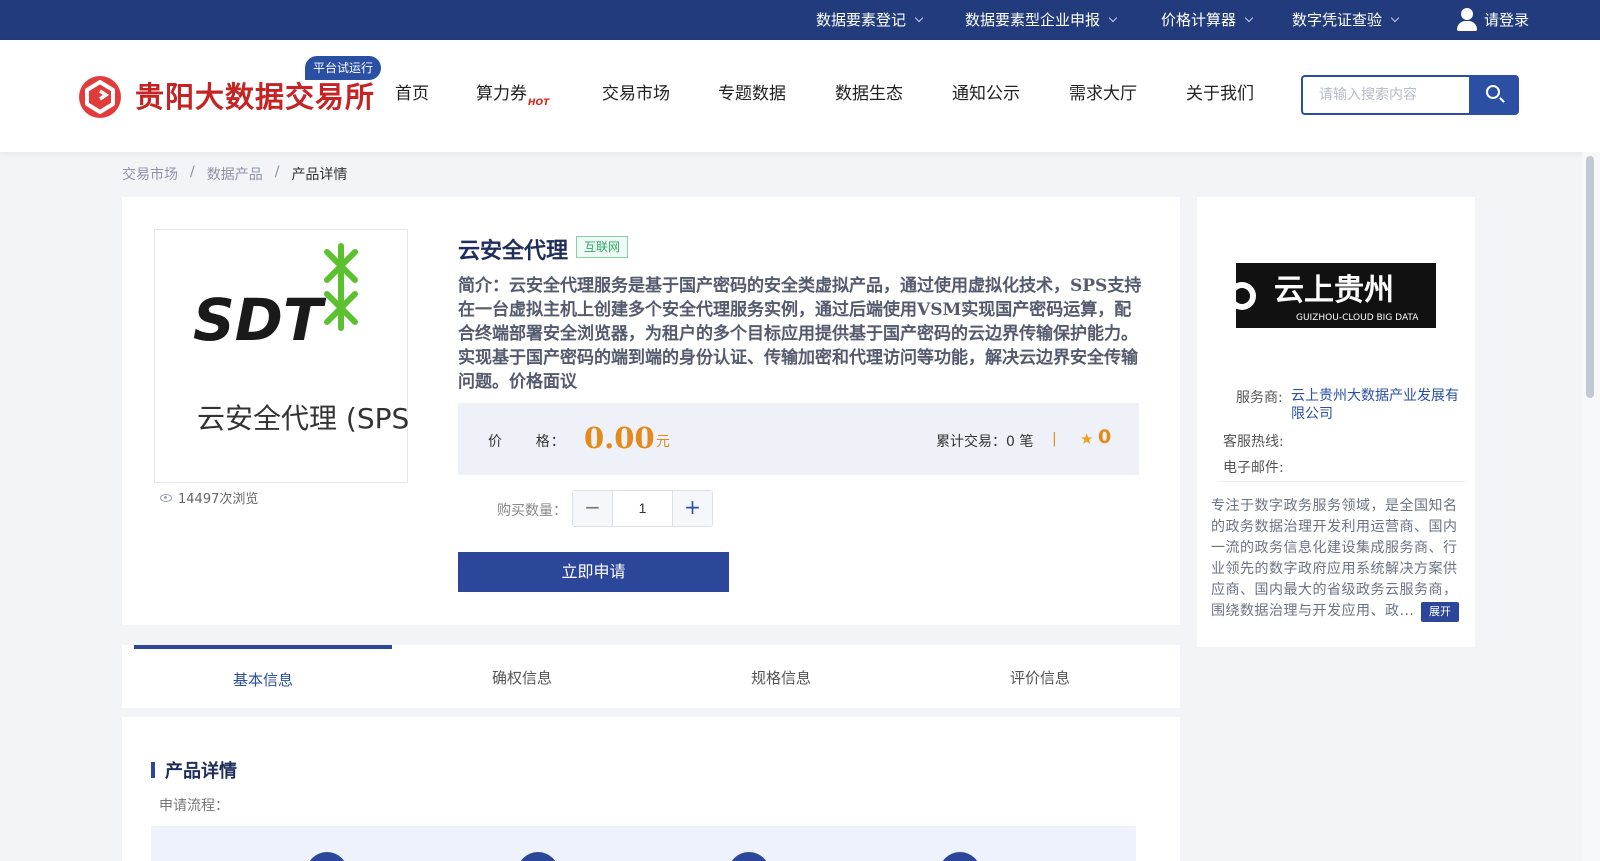 This screenshot has height=861, width=1600. Describe the element at coordinates (319, 175) in the screenshot. I see `breadcrumb-current: 产品详情` at that location.